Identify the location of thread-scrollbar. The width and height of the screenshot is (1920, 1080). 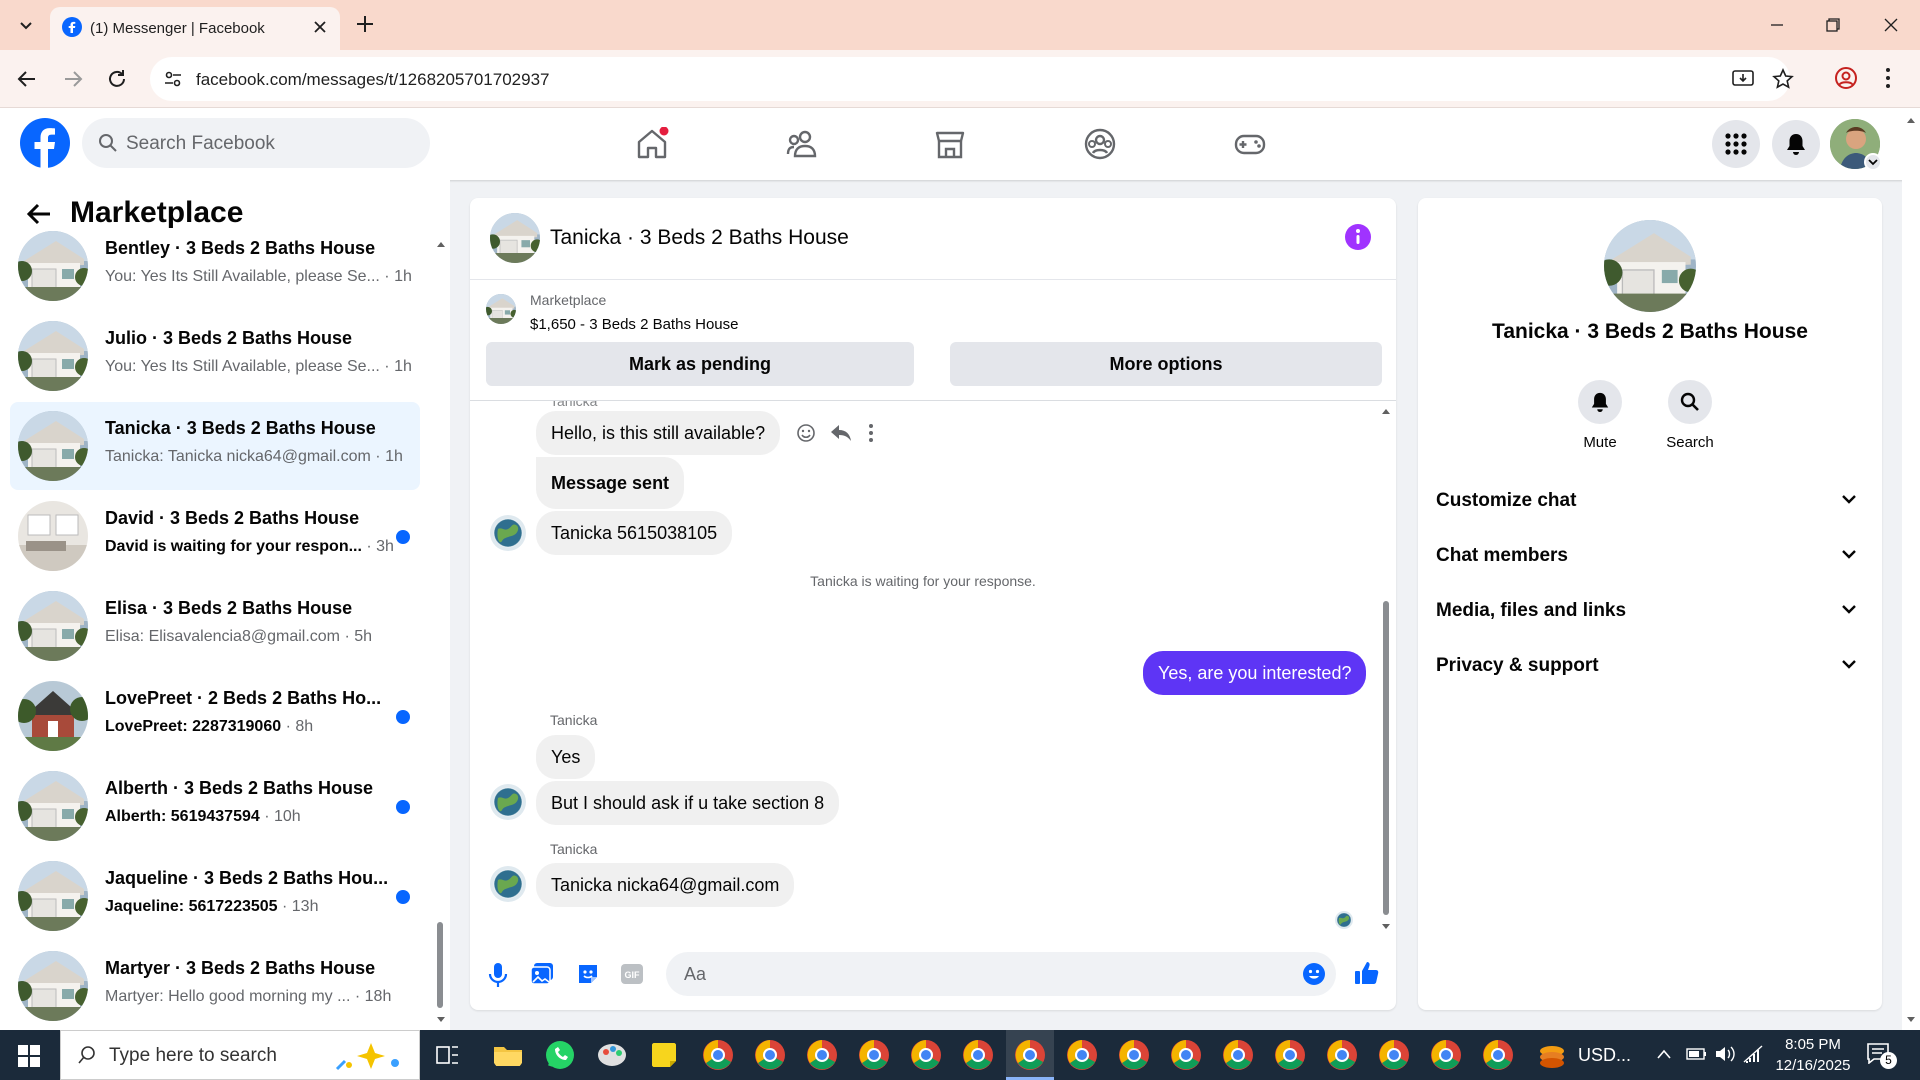
(1386, 670).